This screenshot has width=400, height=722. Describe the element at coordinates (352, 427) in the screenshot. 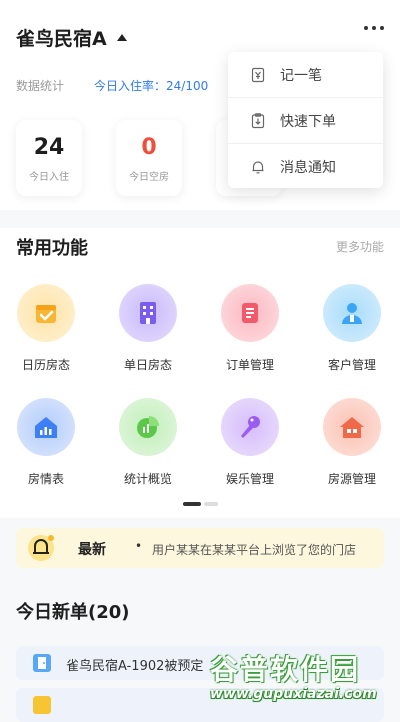

I see `house-icon` at that location.